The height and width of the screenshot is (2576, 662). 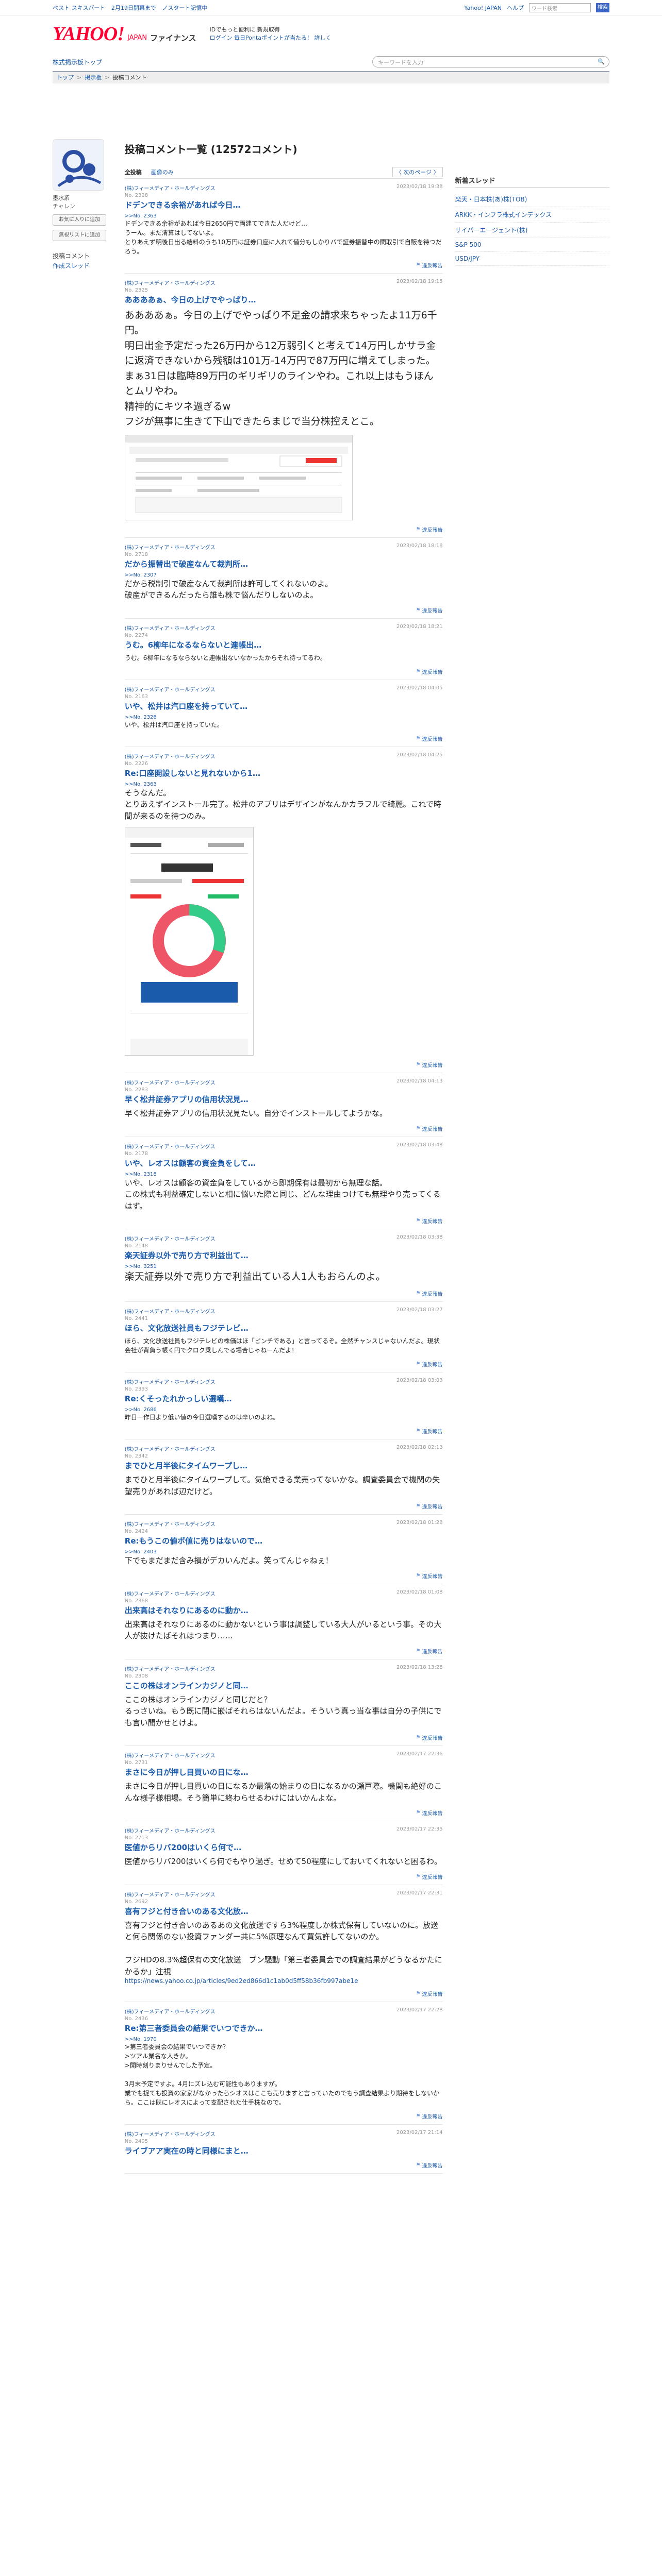 I want to click on search-icon: 🔍, so click(x=601, y=61).